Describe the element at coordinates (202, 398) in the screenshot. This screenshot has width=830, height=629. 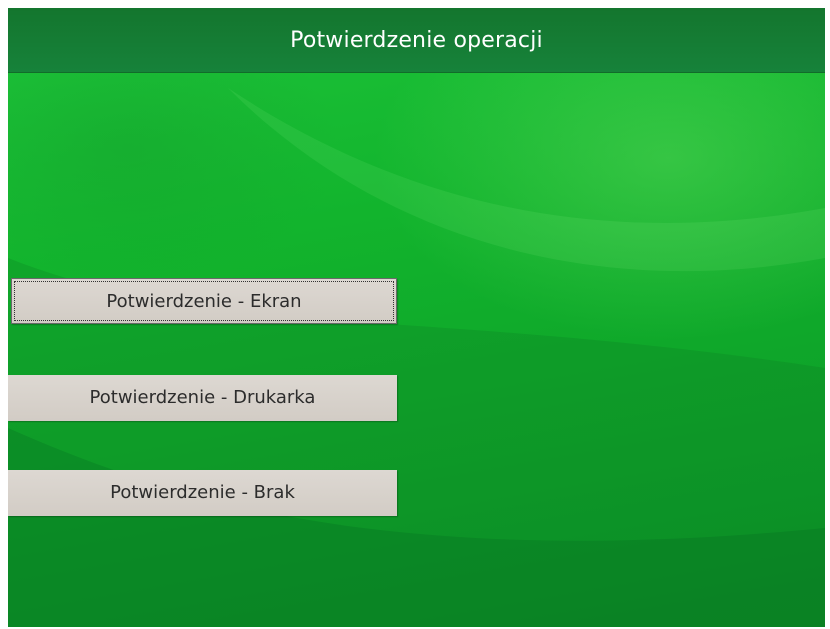
I see `confirm-printer-button: Potwierdzenie - Drukarka` at that location.